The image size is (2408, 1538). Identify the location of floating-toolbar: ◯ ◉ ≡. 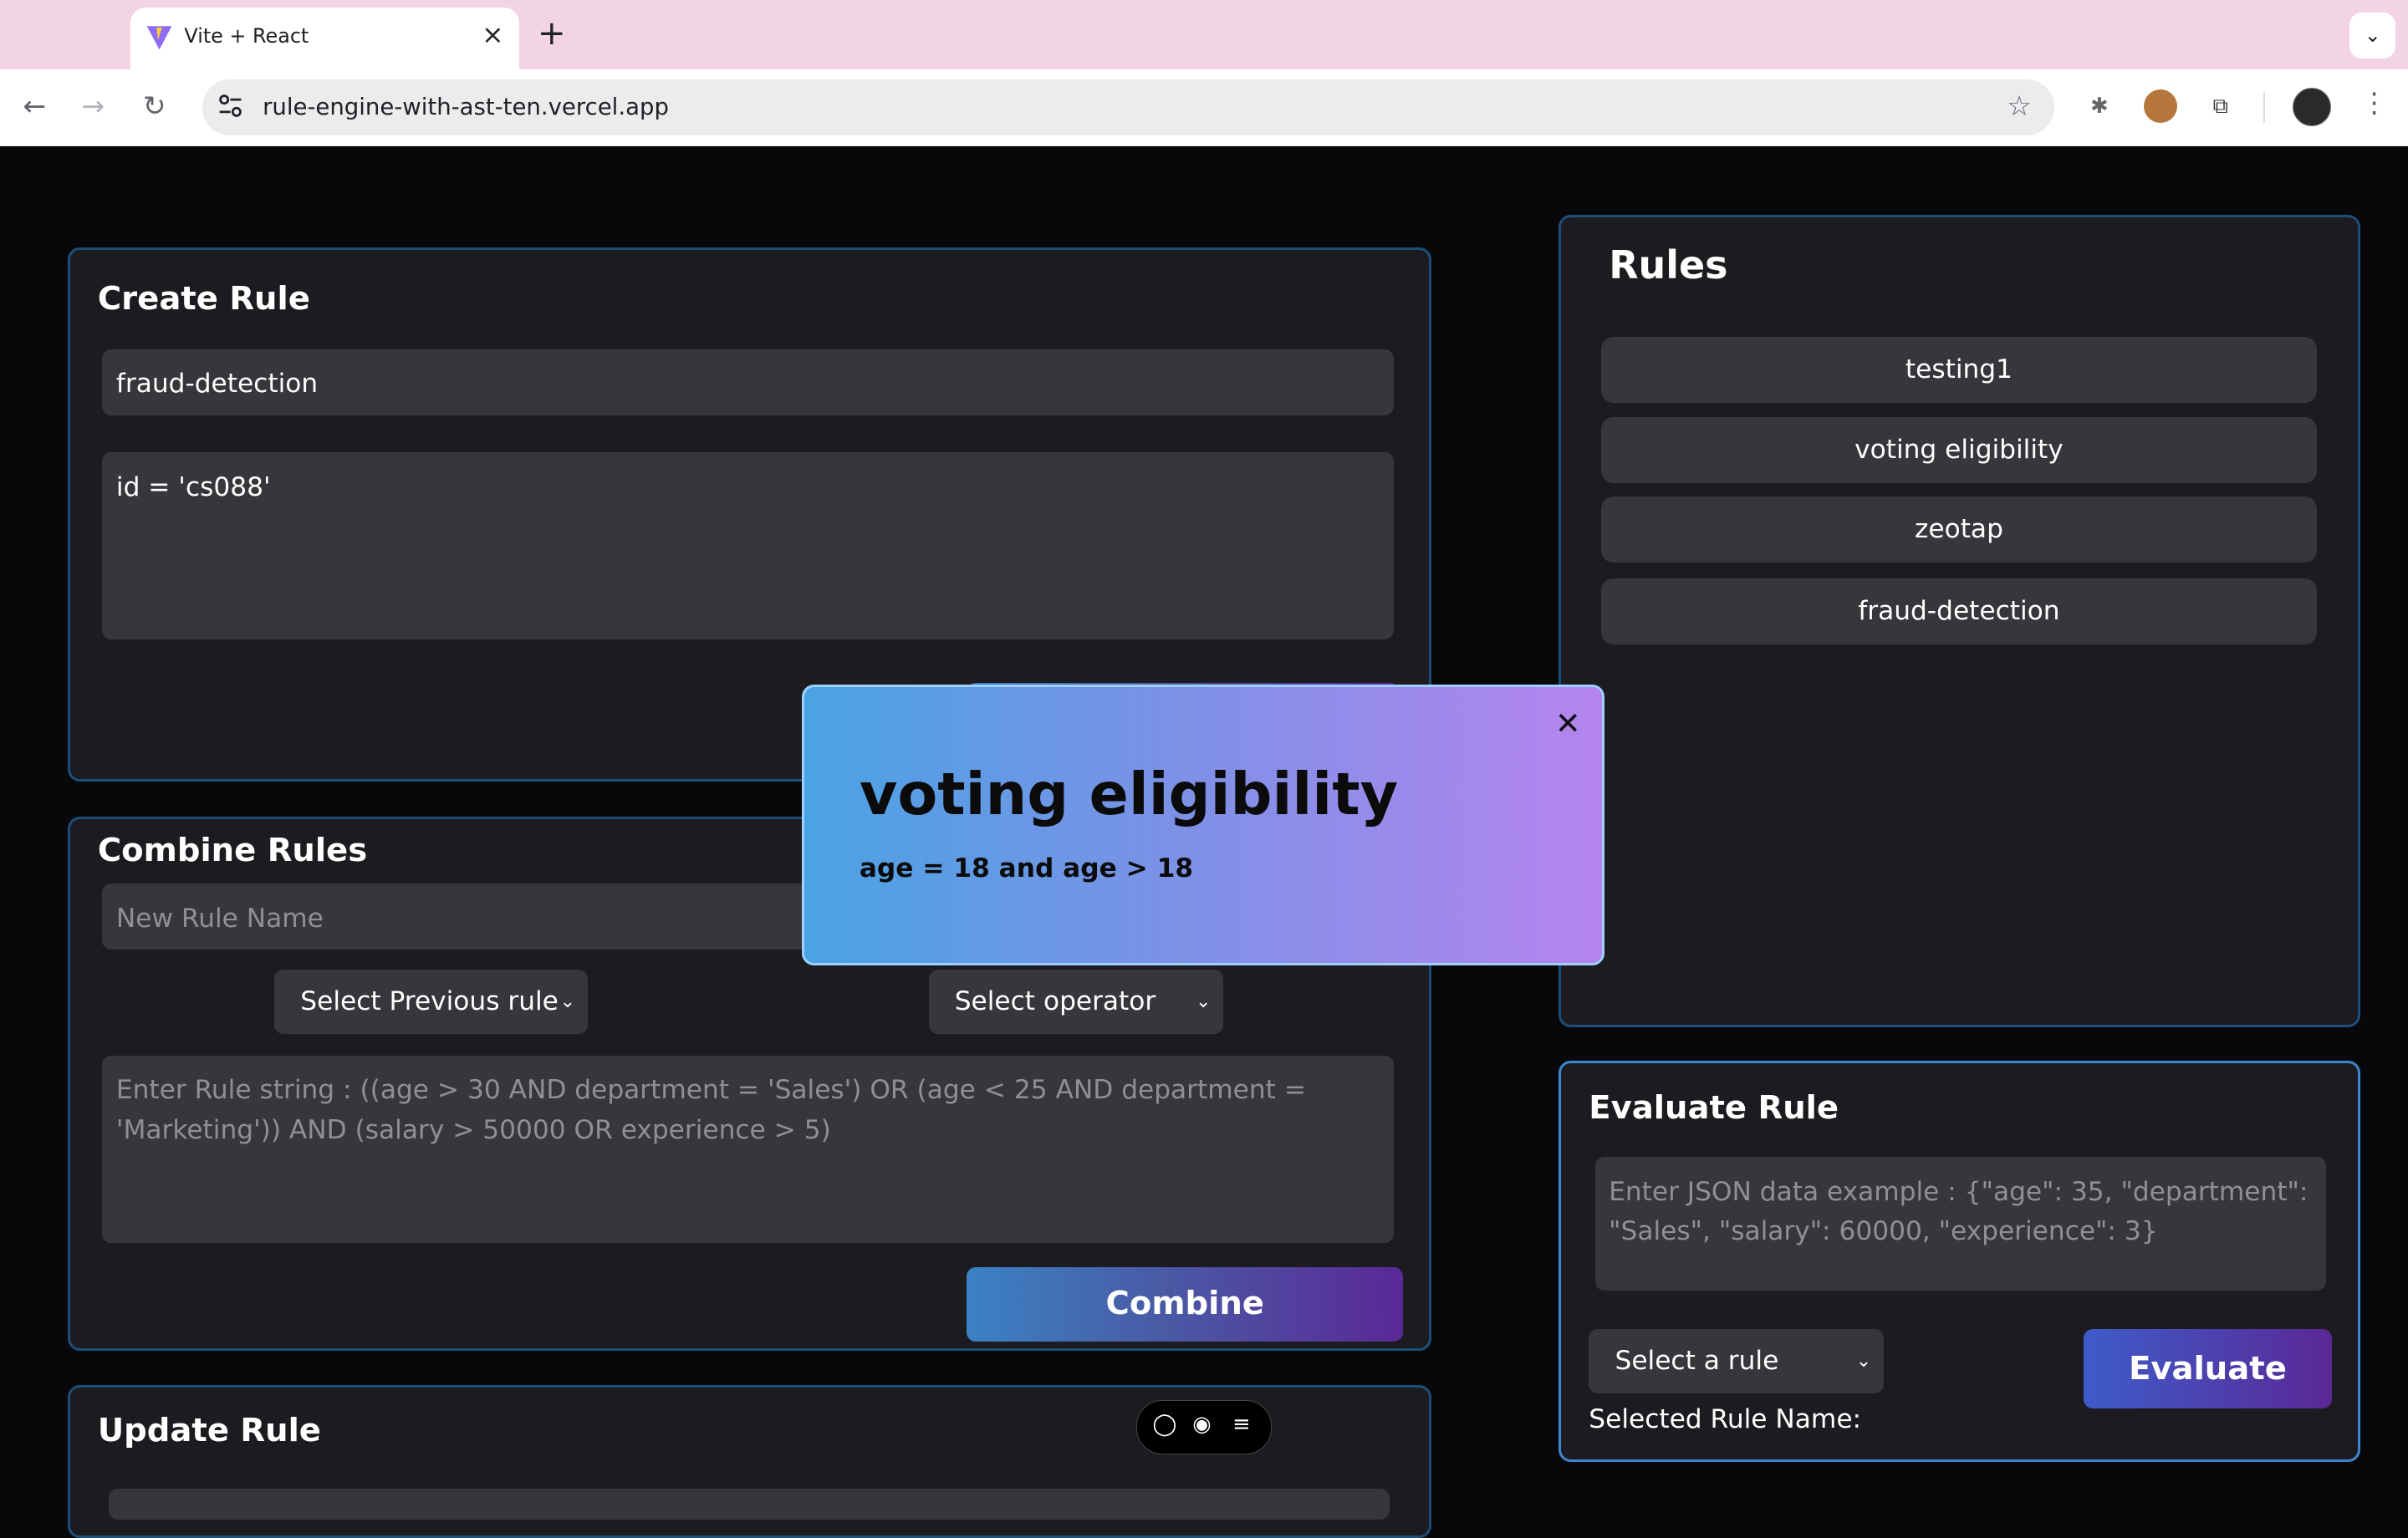
(1204, 1427).